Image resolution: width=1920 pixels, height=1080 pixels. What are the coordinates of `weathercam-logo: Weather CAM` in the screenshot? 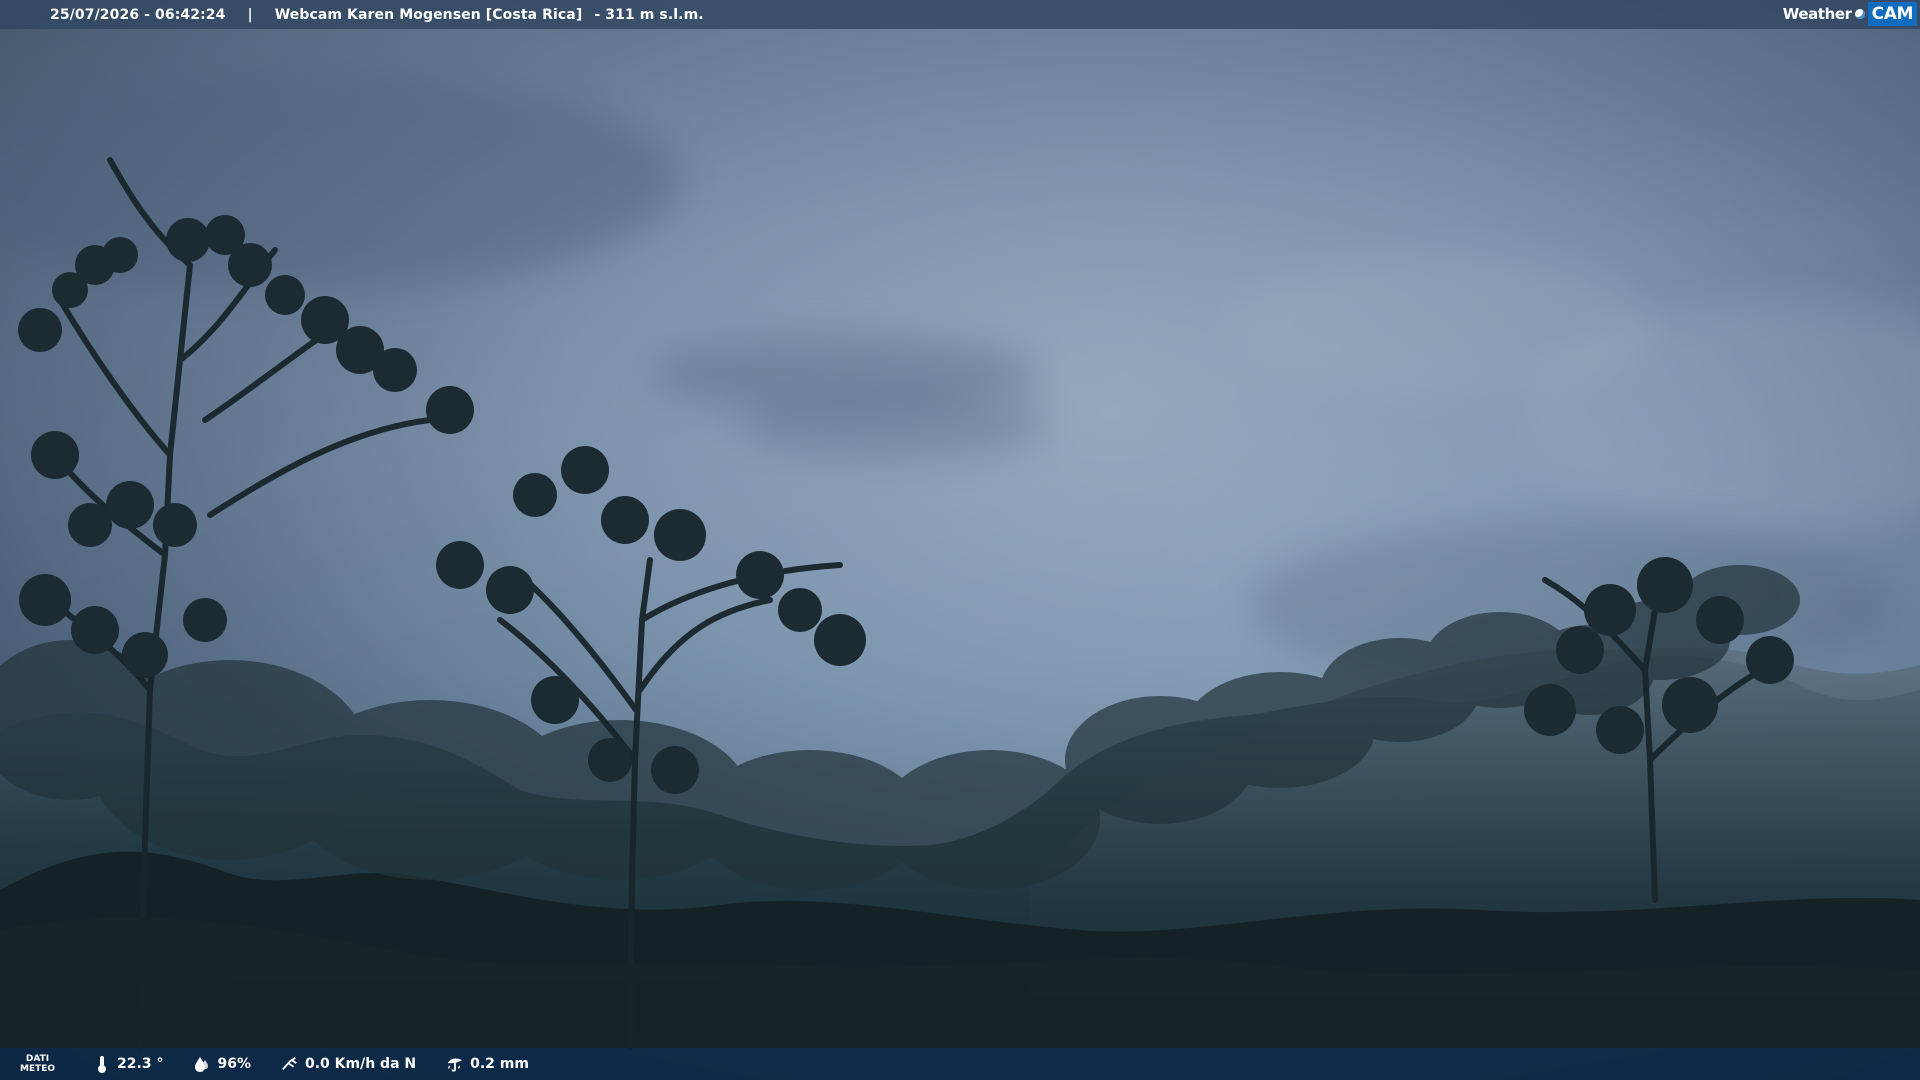 It's located at (1850, 14).